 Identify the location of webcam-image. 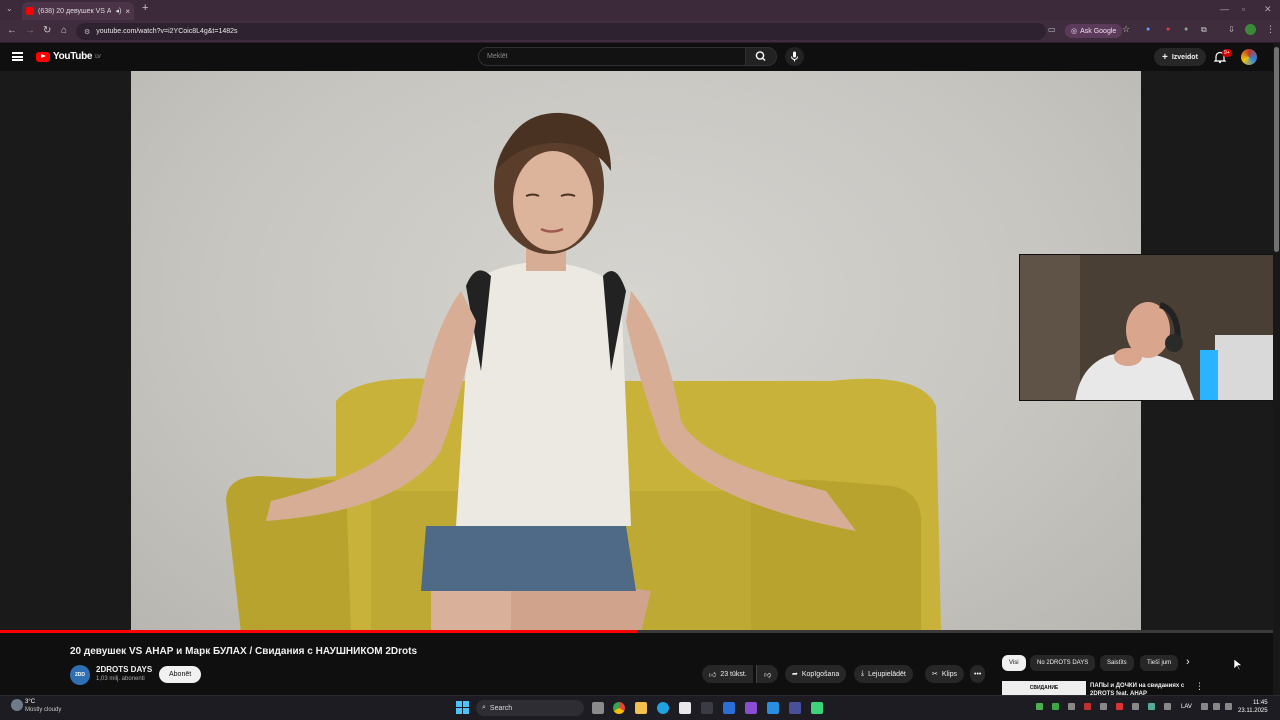
(1149, 327).